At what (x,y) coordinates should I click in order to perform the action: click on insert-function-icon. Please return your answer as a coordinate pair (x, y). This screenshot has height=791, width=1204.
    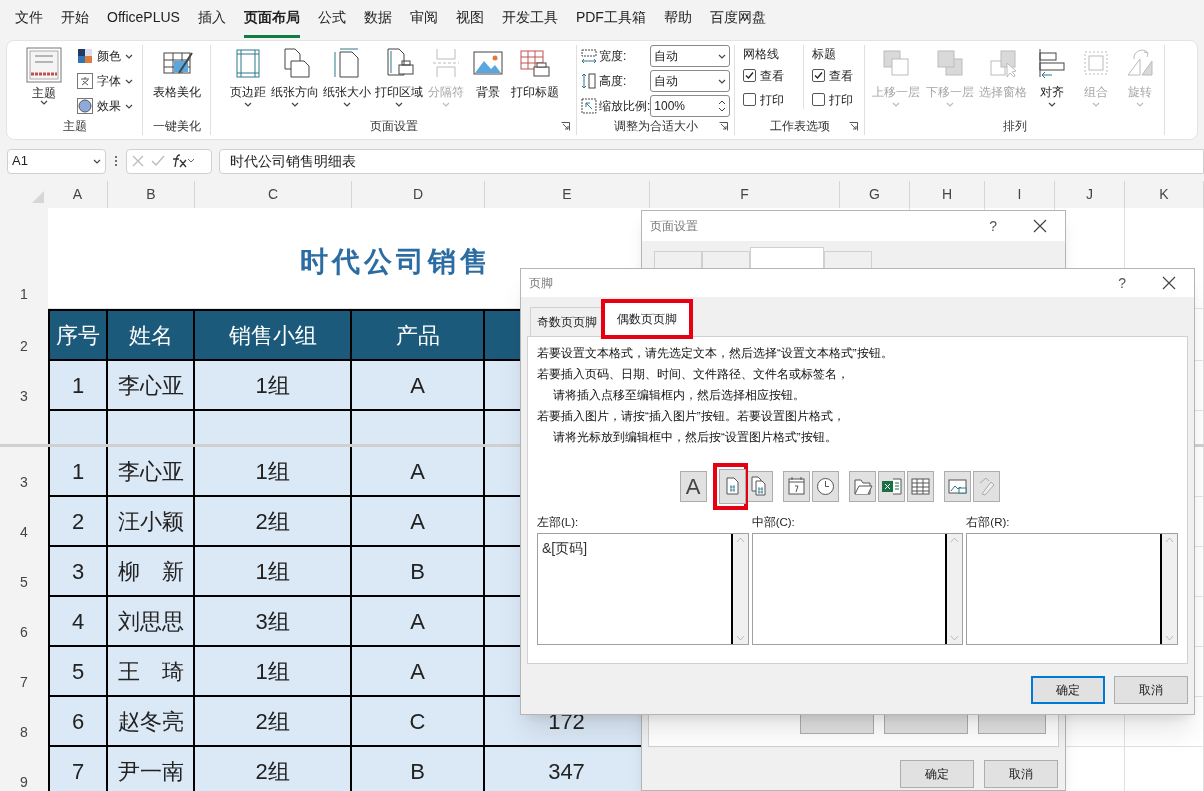
    Looking at the image, I should click on (183, 161).